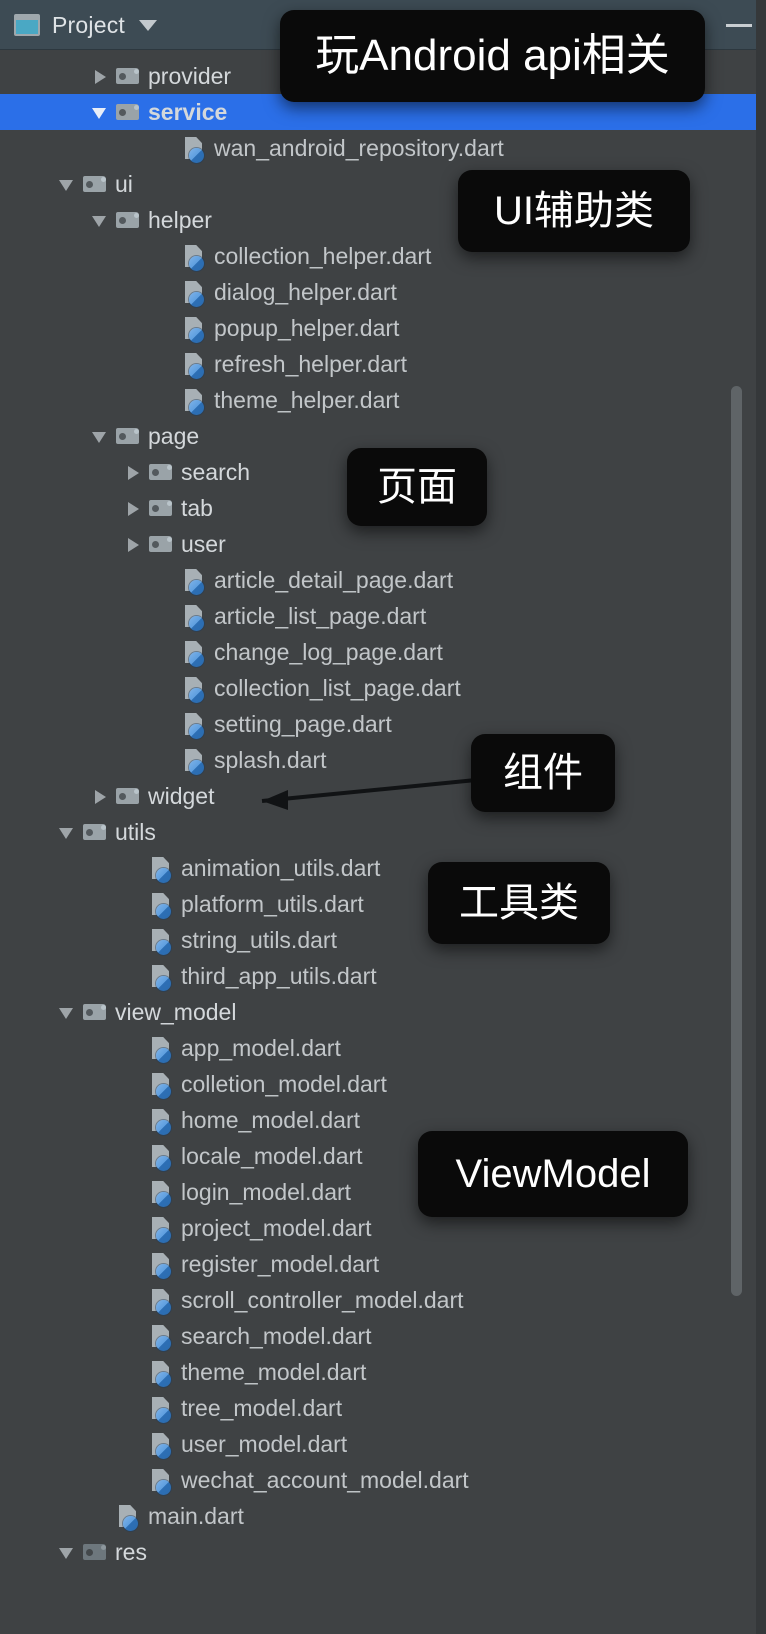  What do you see at coordinates (383, 544) in the screenshot?
I see `tree-row: user` at bounding box center [383, 544].